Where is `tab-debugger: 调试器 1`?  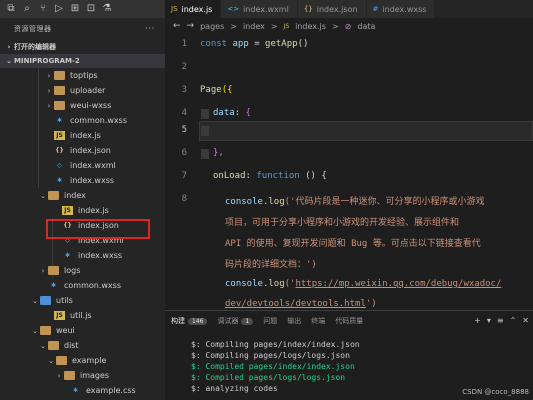
tab-debugger: 调试器 1 is located at coordinates (235, 321).